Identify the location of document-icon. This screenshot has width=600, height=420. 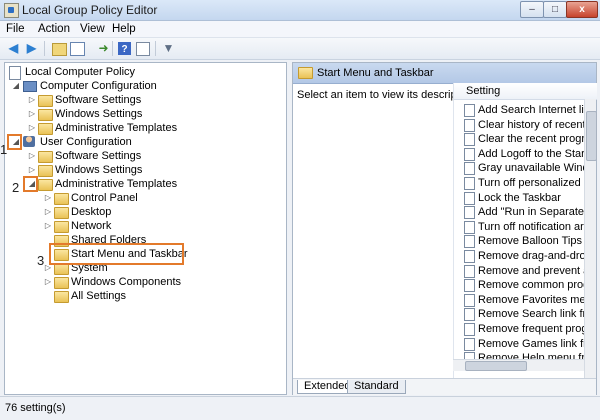
(15, 73).